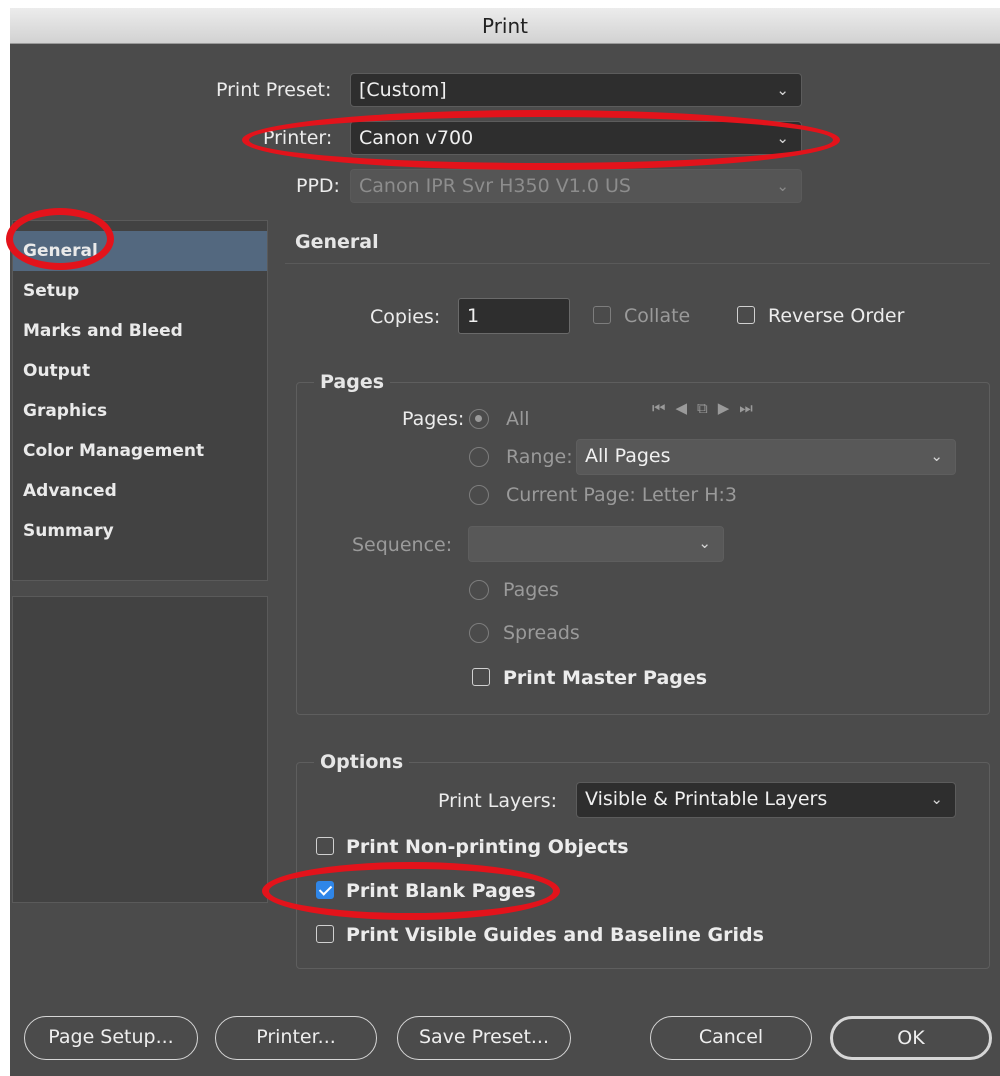 The width and height of the screenshot is (1000, 1076). Describe the element at coordinates (298, 138) in the screenshot. I see `printer-label: Printer:` at that location.